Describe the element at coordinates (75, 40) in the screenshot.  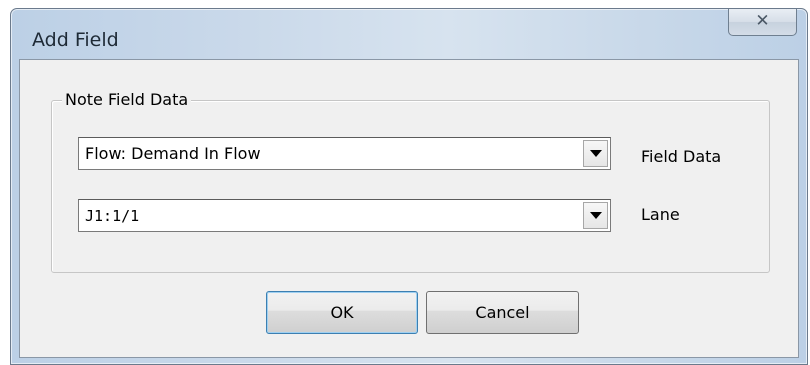
I see `dialog-title: Add Field` at that location.